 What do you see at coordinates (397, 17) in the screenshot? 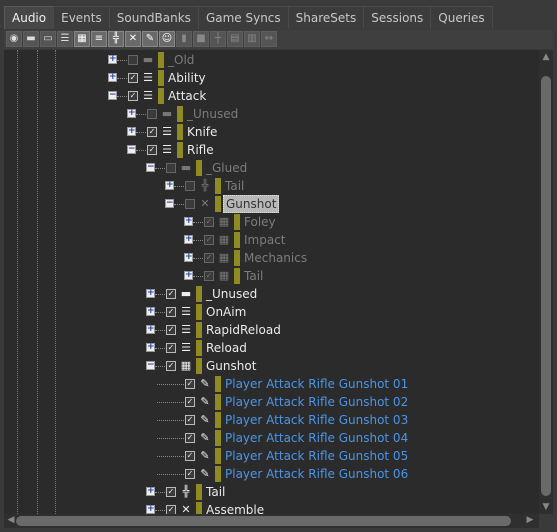
I see `tab-sessions: Sessions` at bounding box center [397, 17].